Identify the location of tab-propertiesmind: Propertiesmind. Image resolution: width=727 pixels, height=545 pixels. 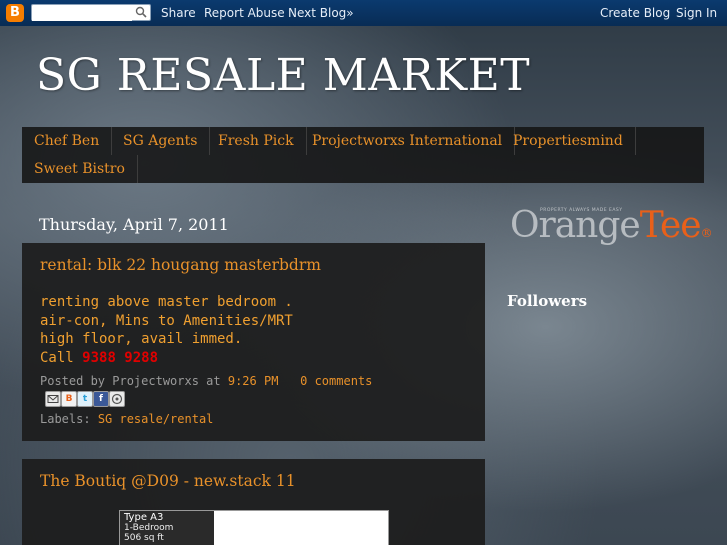
(568, 141).